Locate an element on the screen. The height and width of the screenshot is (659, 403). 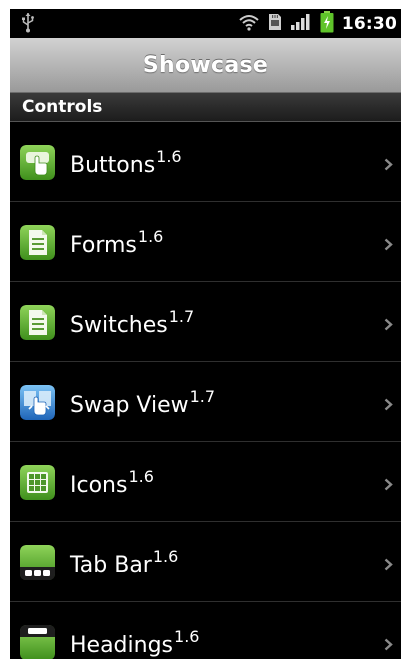
status-bar: 16:30 is located at coordinates (205, 23).